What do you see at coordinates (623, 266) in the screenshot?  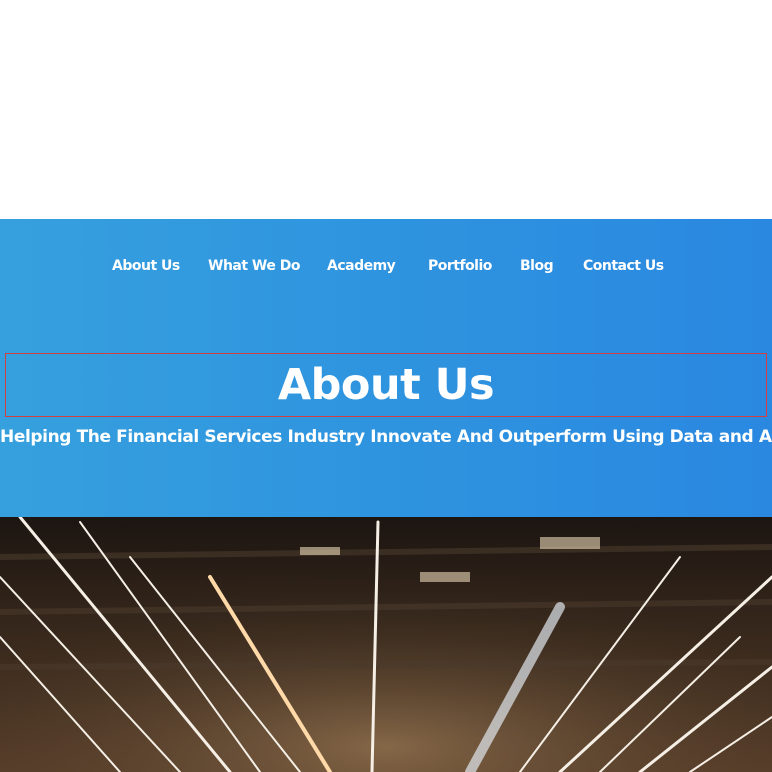 I see `nav-contact-us: Contact Us` at bounding box center [623, 266].